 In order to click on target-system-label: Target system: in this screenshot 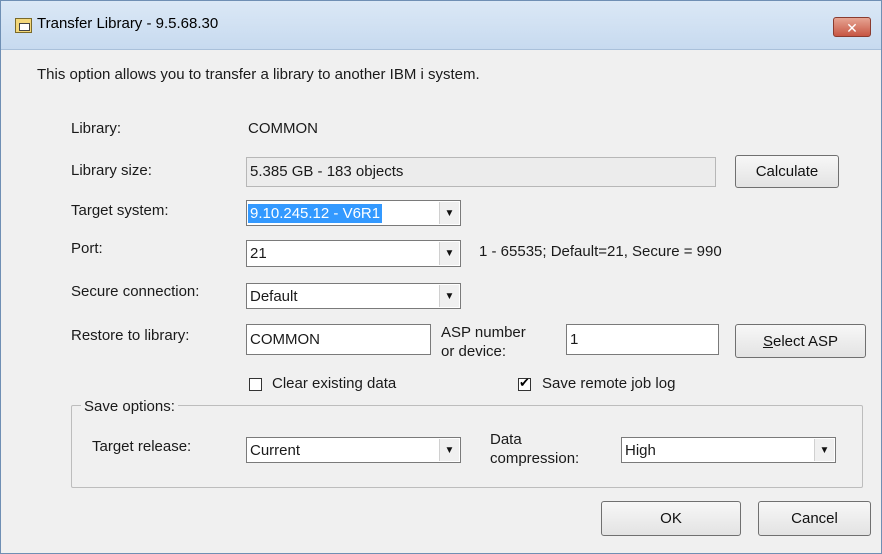, I will do `click(120, 210)`.